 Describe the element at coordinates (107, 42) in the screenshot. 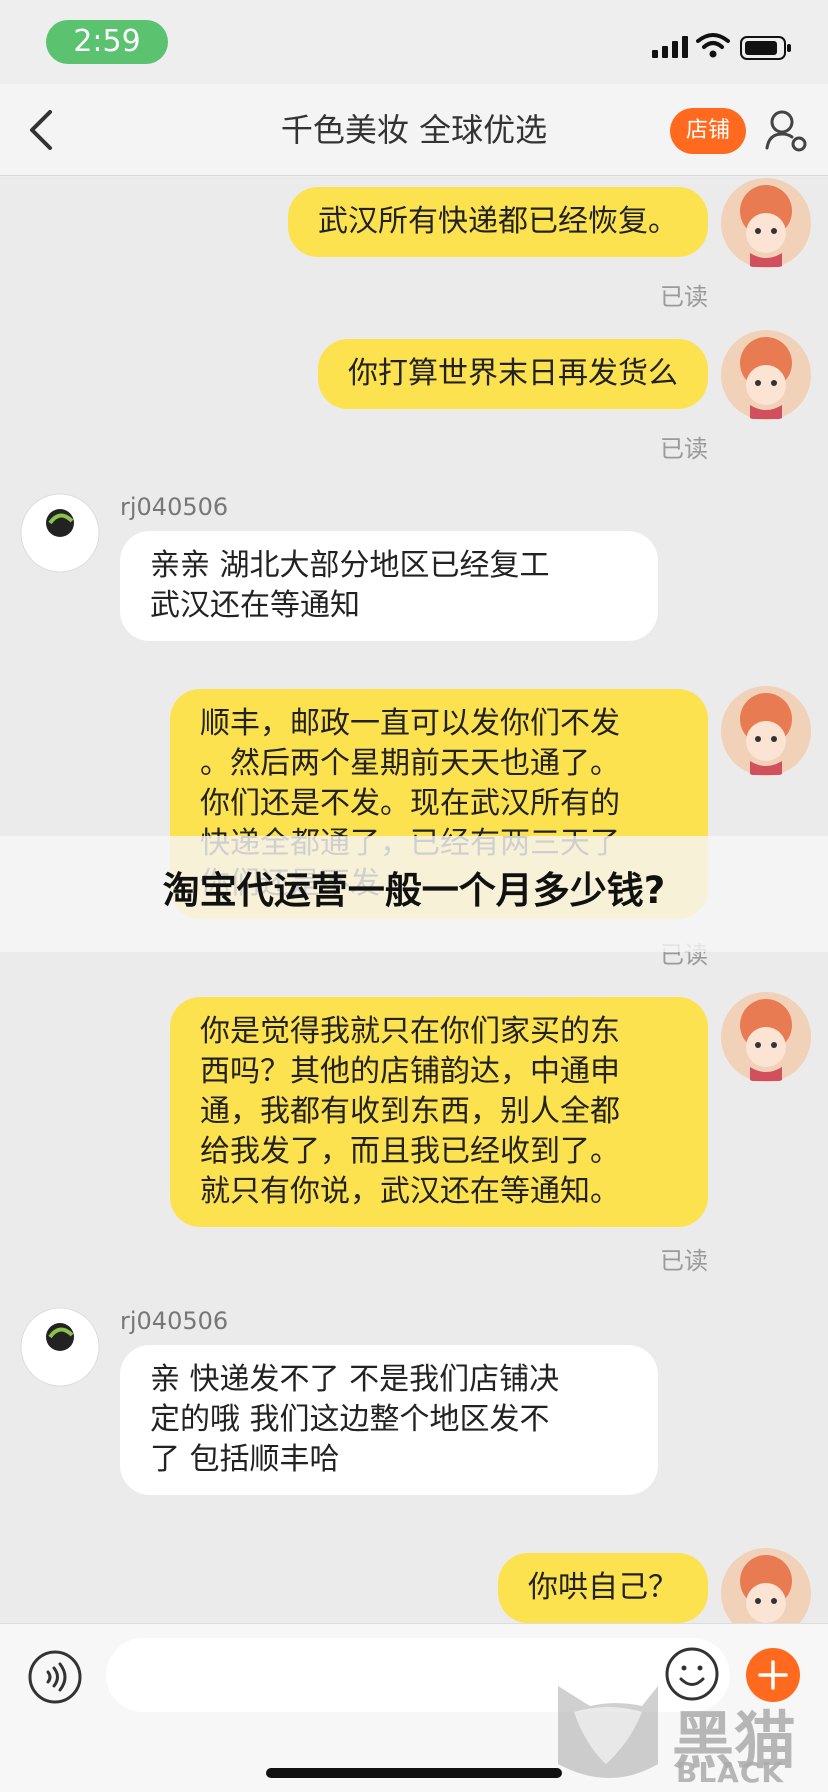

I see `status-time: 2:59` at that location.